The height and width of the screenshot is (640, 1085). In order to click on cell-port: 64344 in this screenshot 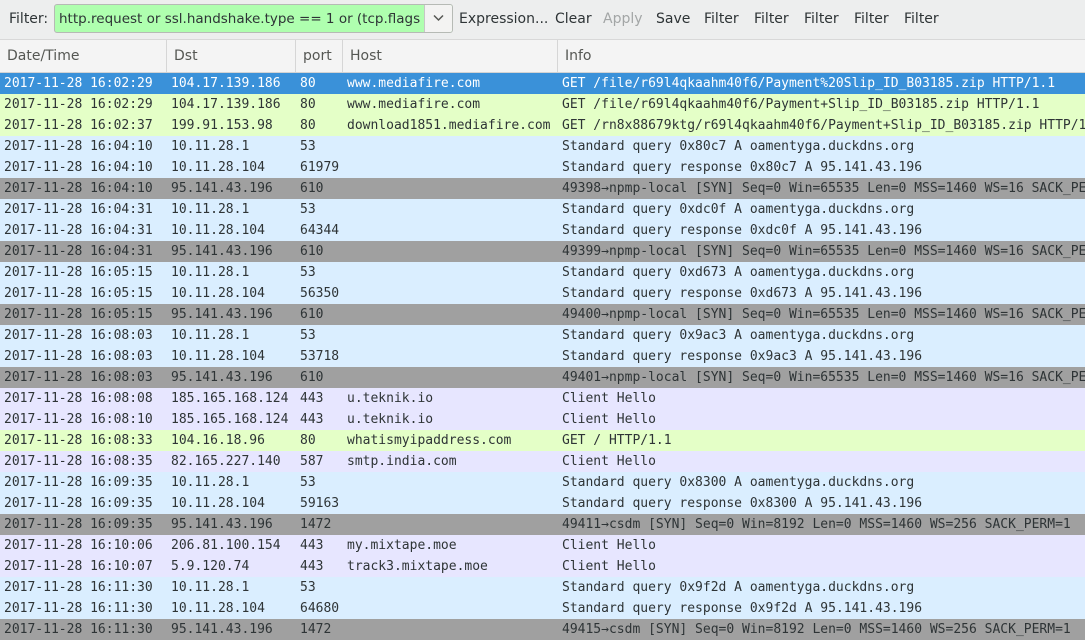, I will do `click(320, 230)`.